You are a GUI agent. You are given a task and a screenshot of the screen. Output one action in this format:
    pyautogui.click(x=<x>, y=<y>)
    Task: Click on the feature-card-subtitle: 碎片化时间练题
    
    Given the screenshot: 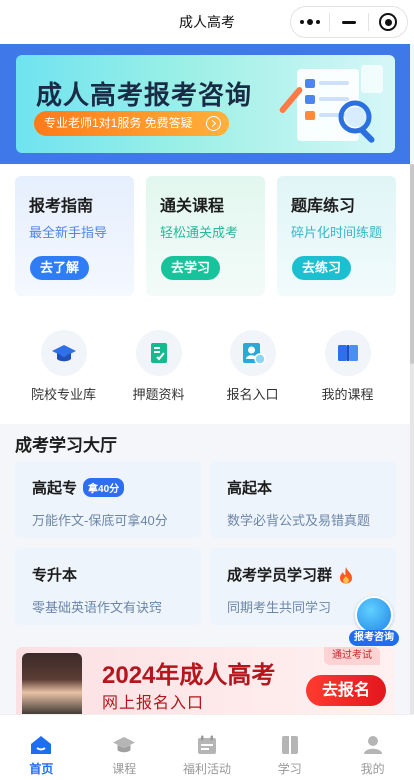 What is the action you would take?
    pyautogui.click(x=337, y=232)
    